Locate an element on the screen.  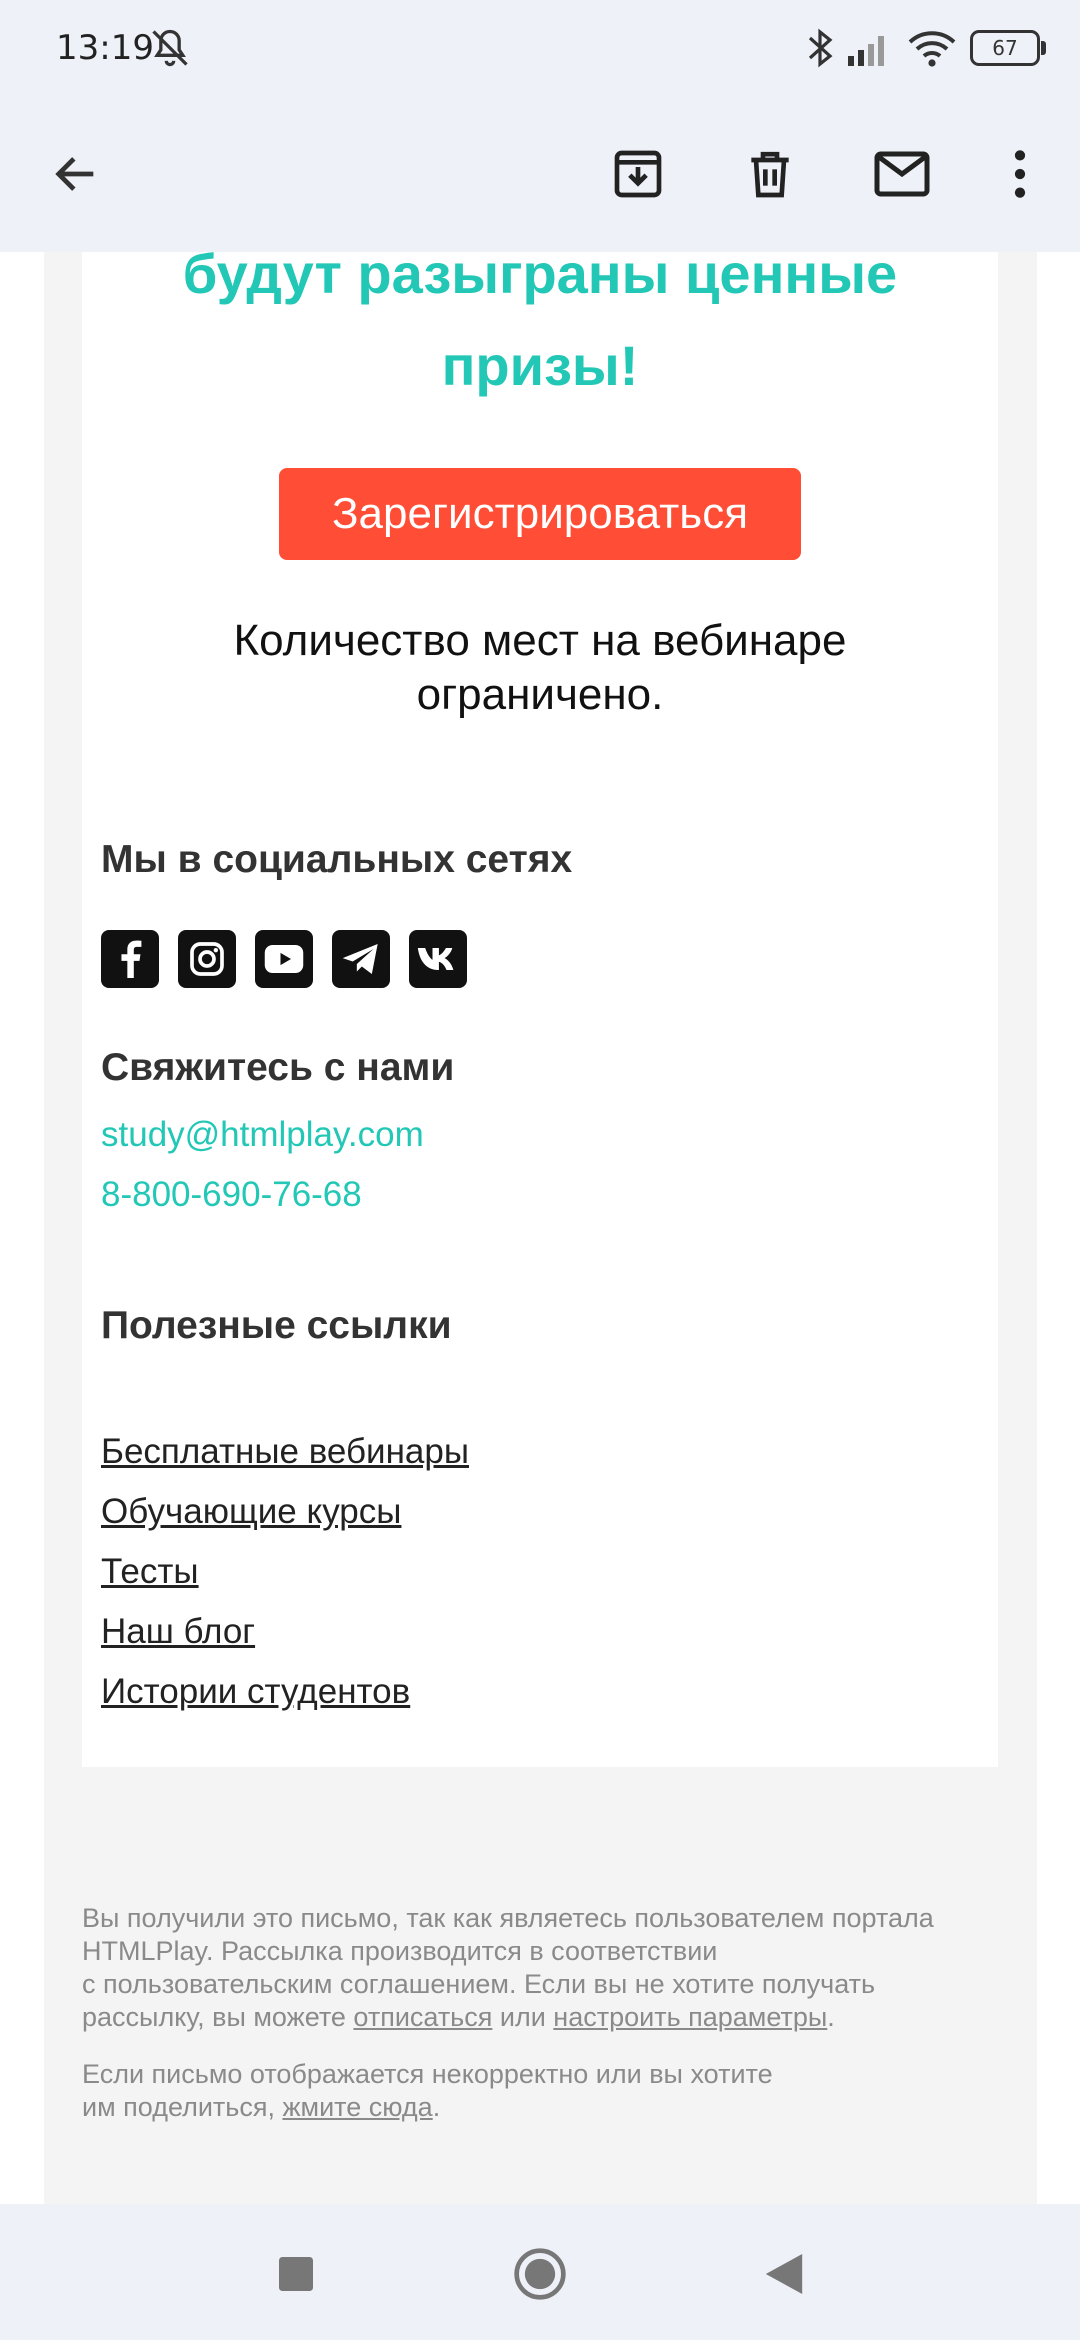
archive-button is located at coordinates (638, 174).